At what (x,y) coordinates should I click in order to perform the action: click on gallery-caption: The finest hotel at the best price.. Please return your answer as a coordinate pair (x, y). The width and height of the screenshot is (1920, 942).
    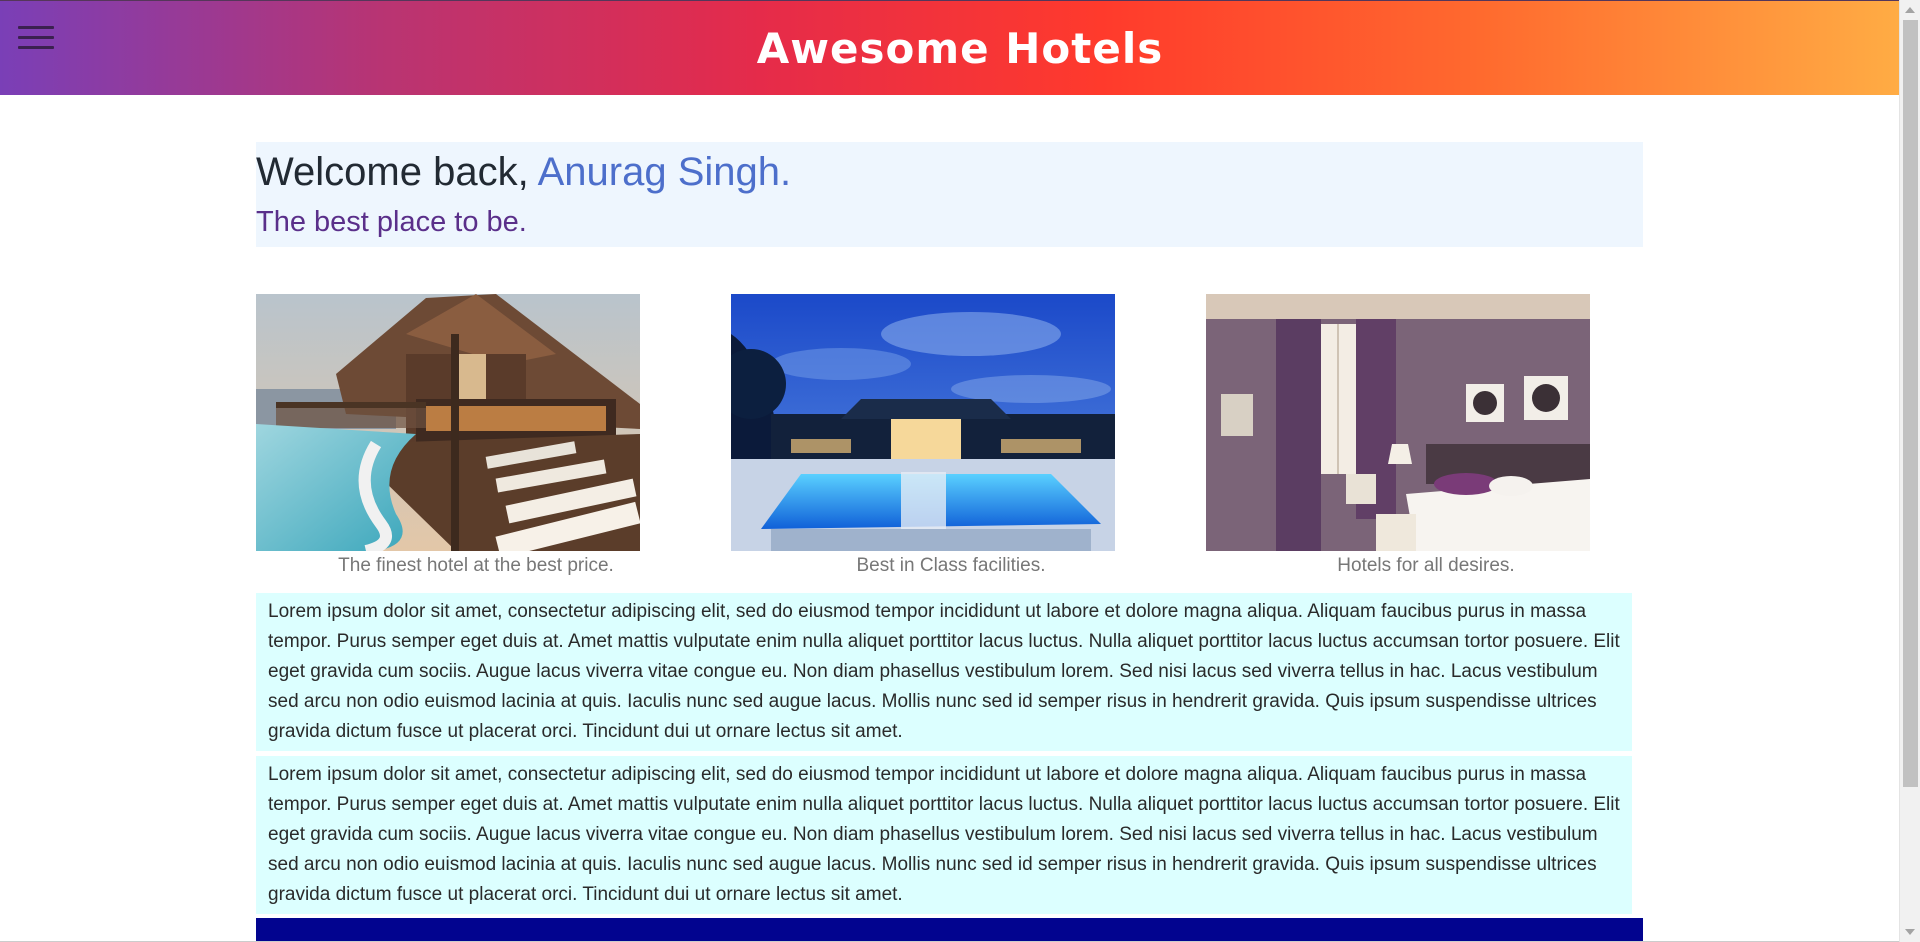
    Looking at the image, I should click on (476, 565).